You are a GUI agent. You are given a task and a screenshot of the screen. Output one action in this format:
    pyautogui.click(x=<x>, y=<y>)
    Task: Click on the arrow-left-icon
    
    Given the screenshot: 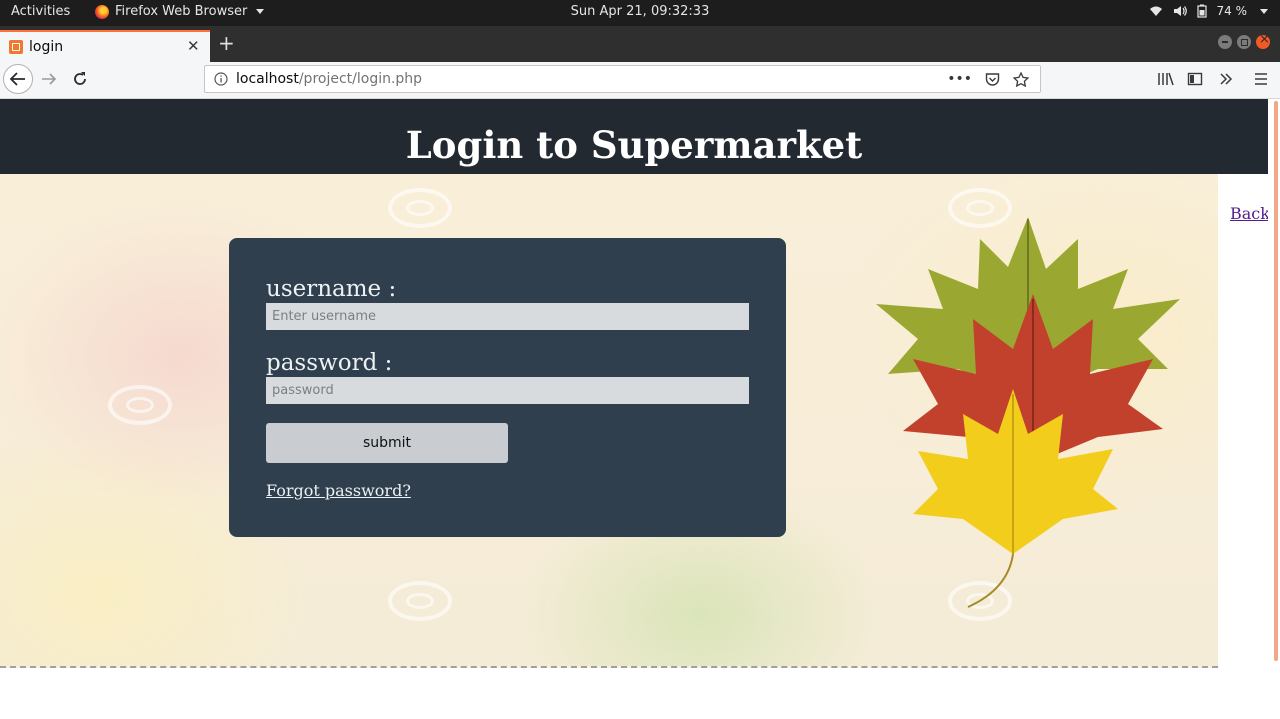 What is the action you would take?
    pyautogui.click(x=17, y=79)
    